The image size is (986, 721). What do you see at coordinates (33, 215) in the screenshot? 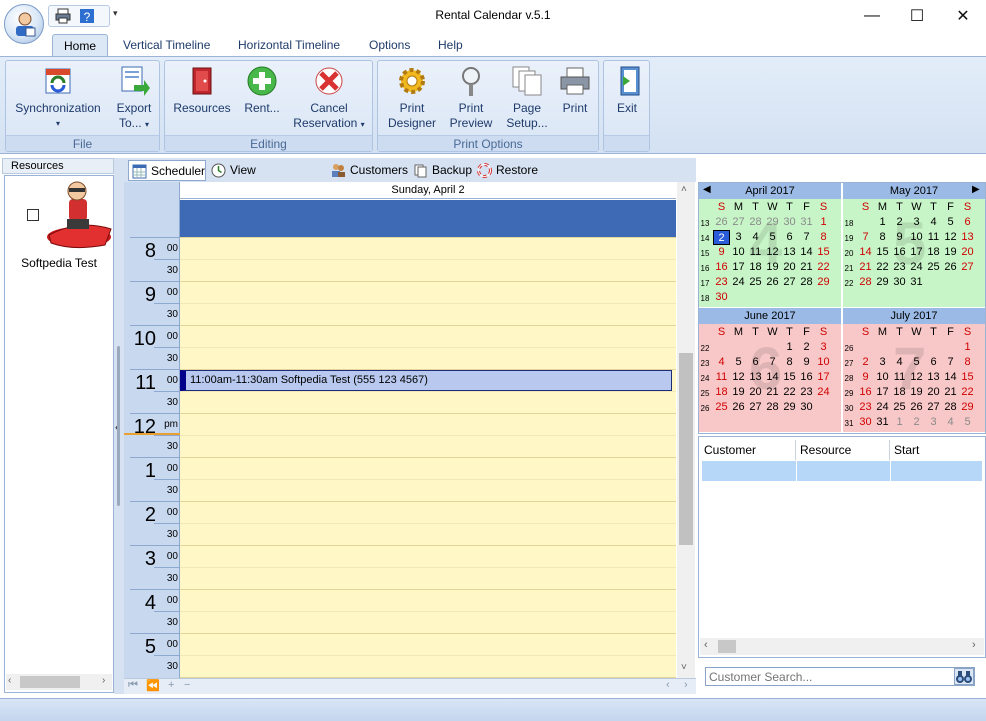
I see `resource-checkbox` at bounding box center [33, 215].